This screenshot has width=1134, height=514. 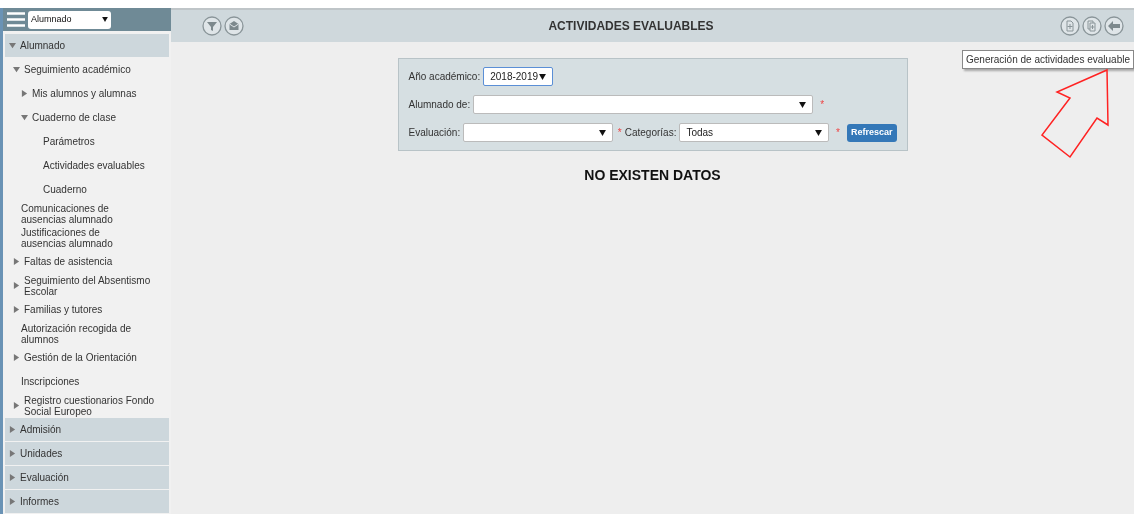 What do you see at coordinates (518, 76) in the screenshot?
I see `year-select: 2018-2019` at bounding box center [518, 76].